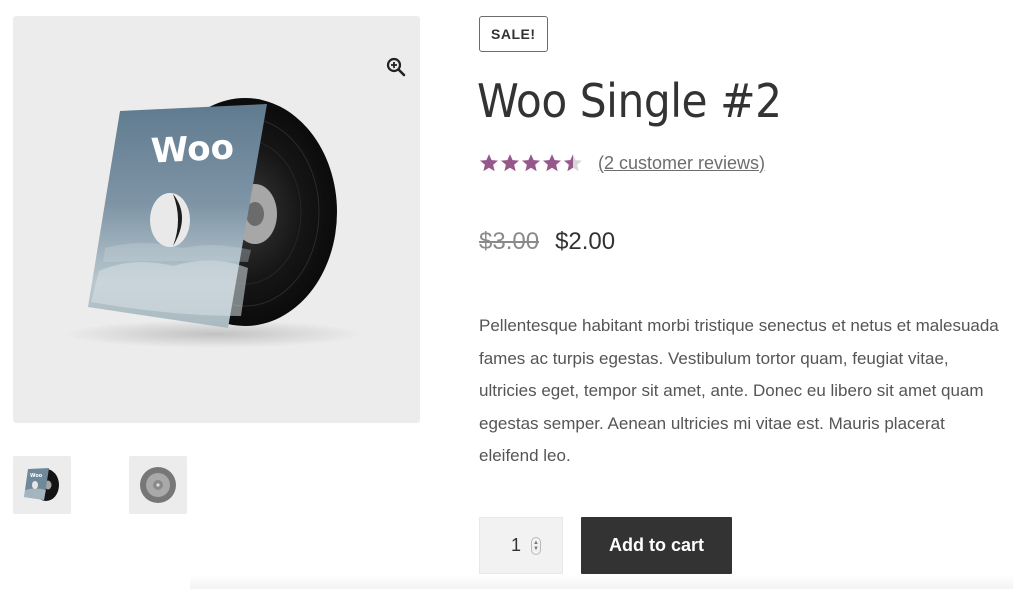 The height and width of the screenshot is (589, 1013). I want to click on sale-price: $2.00, so click(585, 241).